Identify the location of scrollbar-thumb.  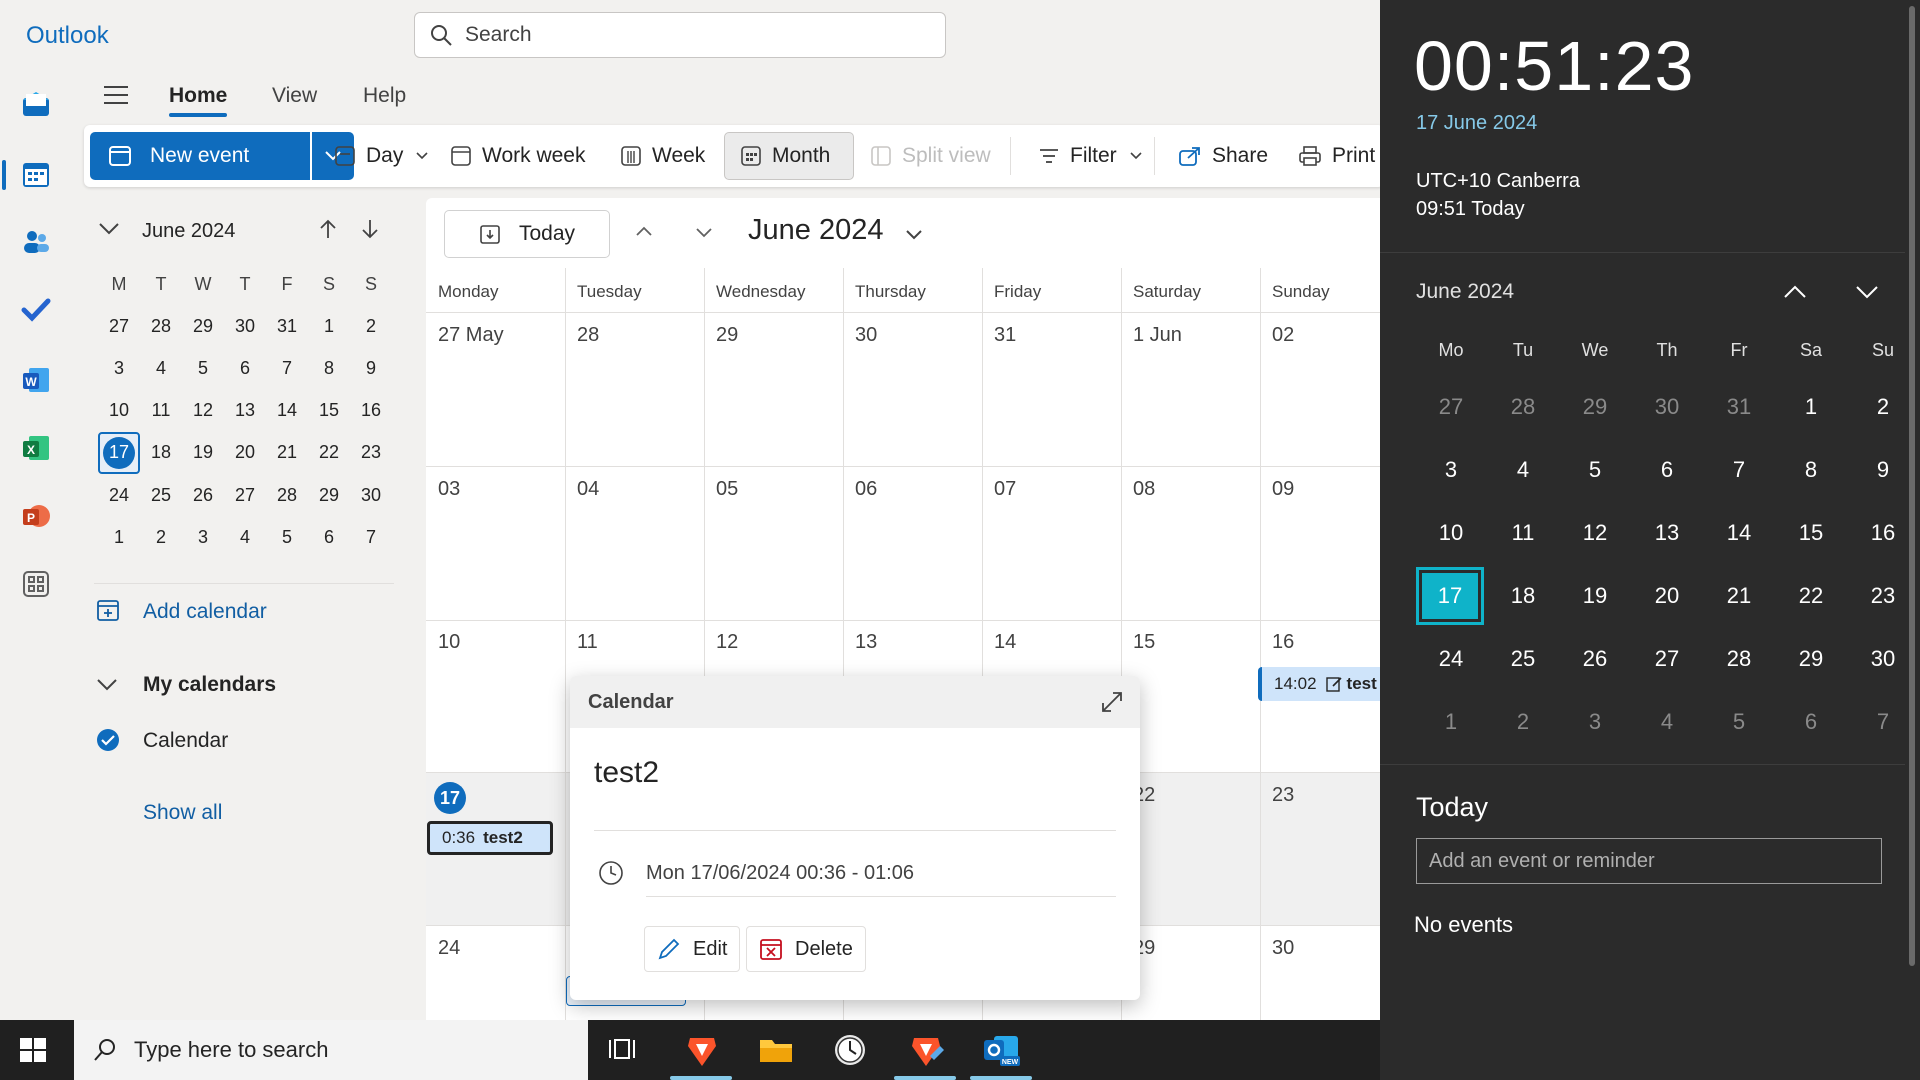
(1912, 486).